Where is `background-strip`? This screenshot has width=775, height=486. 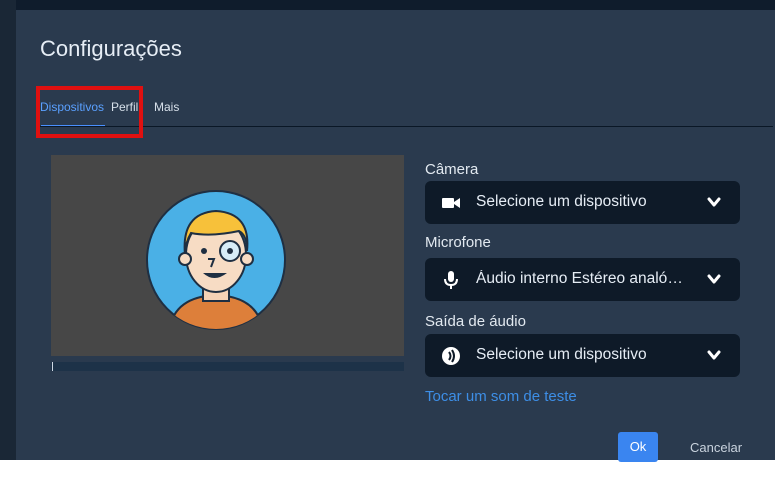 background-strip is located at coordinates (8, 243).